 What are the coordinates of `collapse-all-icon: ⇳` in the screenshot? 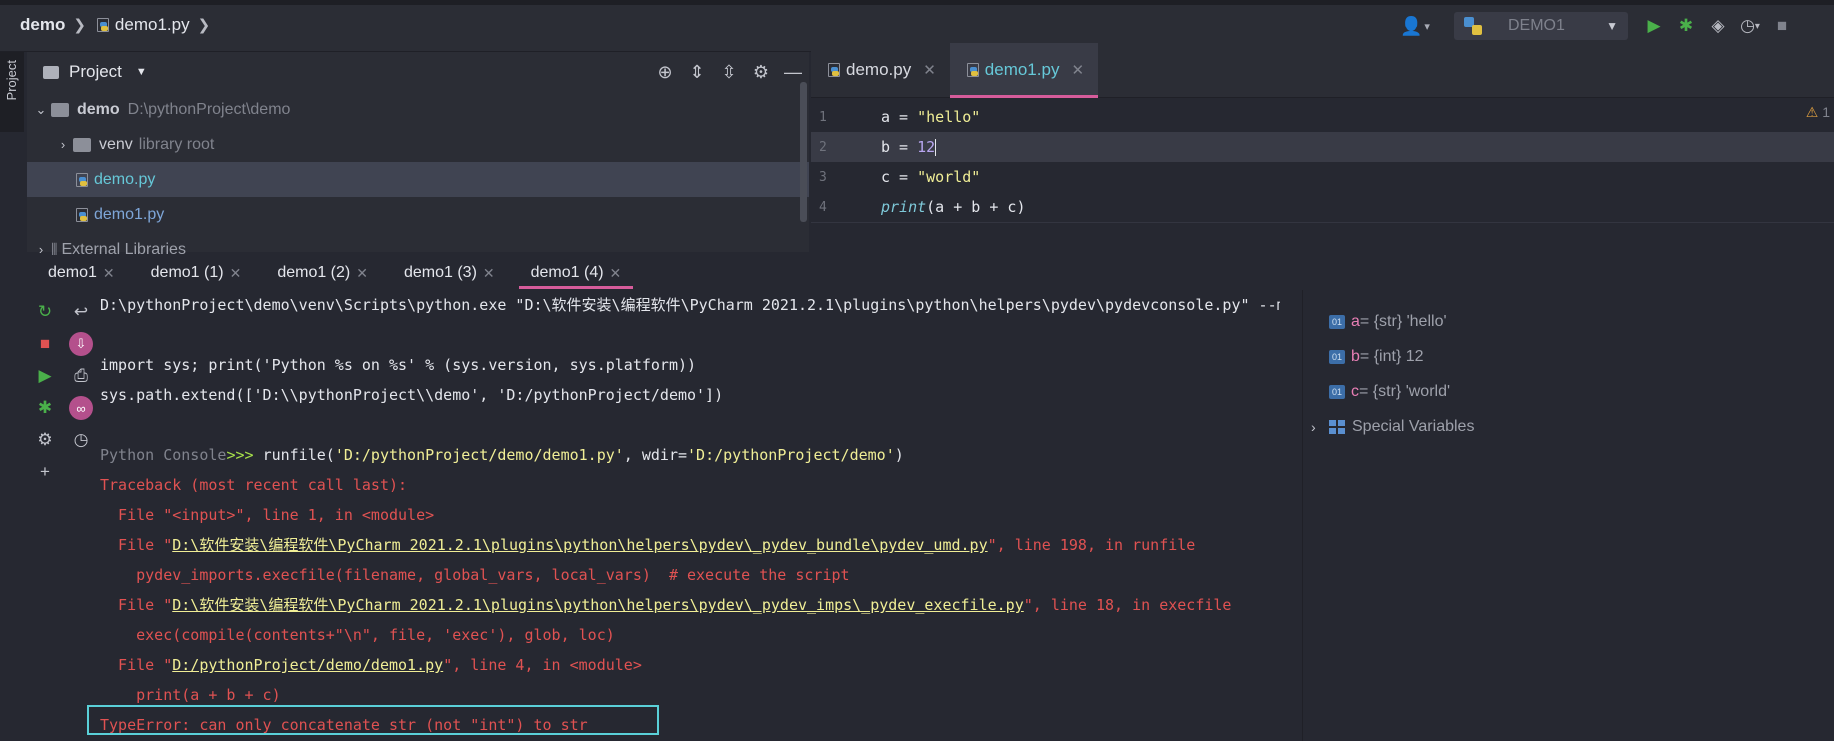 It's located at (729, 72).